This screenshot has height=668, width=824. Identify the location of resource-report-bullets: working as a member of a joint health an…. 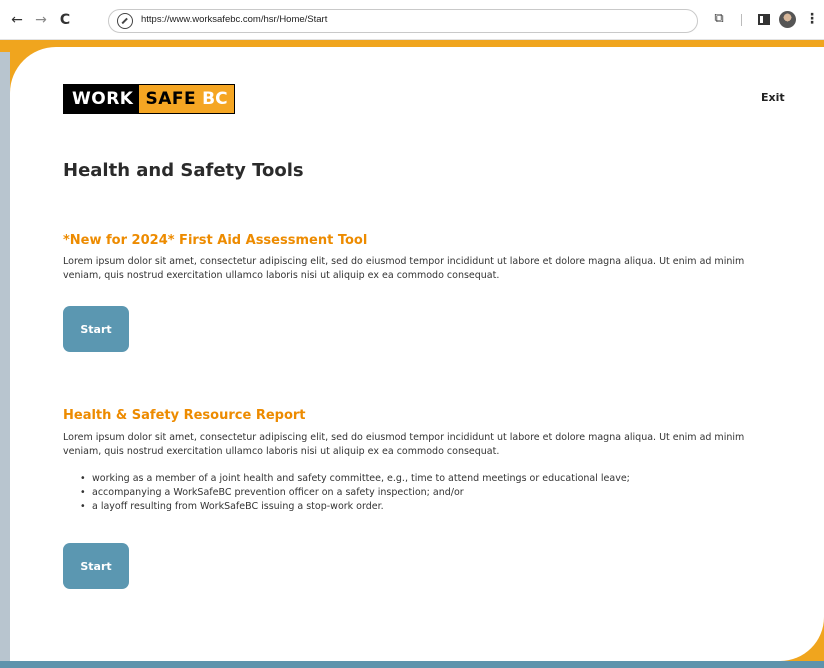
(423, 493).